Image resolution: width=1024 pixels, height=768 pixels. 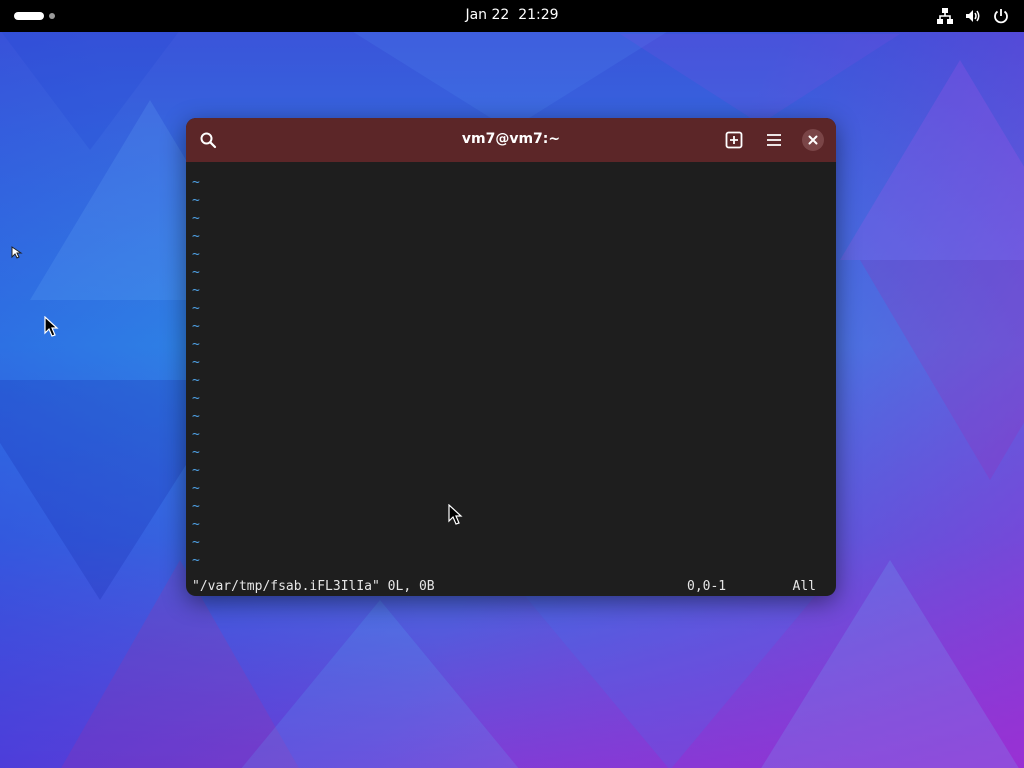 I want to click on inactive-workspace-dot, so click(x=52, y=16).